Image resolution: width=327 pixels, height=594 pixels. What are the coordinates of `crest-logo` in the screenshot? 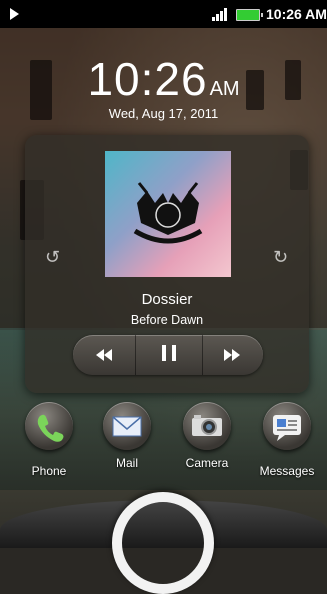 It's located at (168, 213).